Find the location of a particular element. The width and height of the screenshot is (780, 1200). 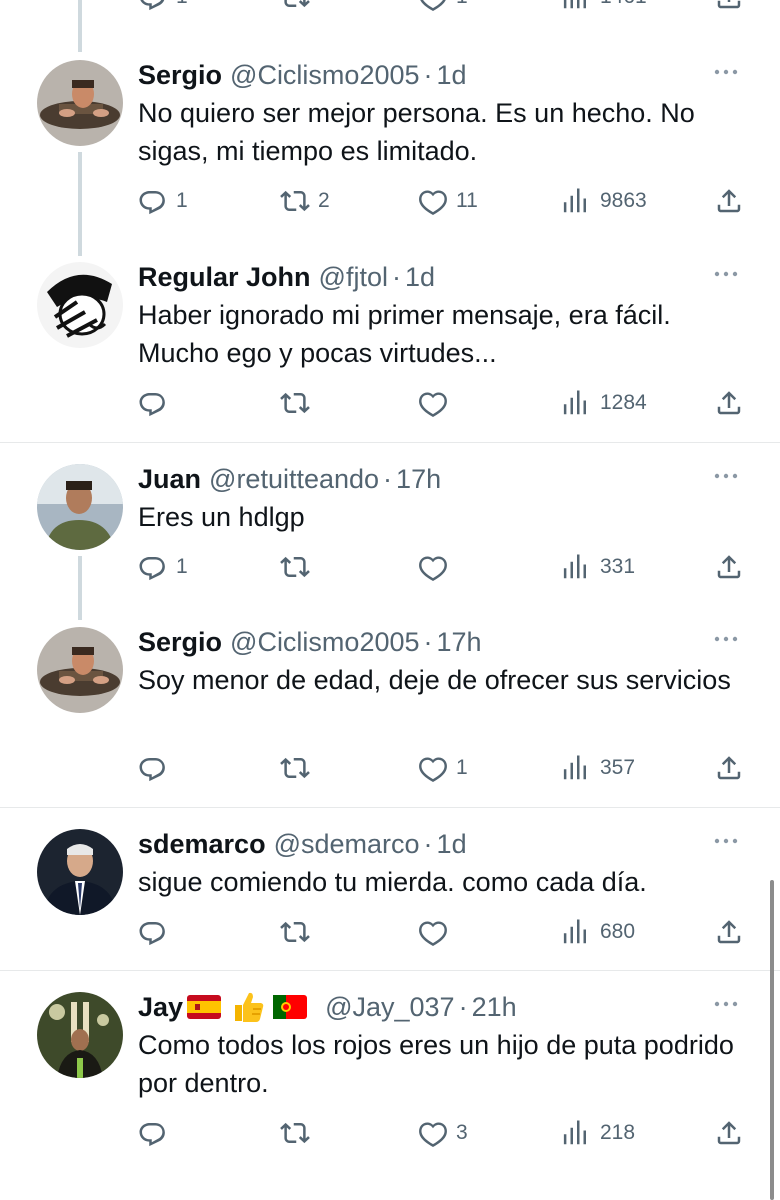

views-button: 1461 is located at coordinates (604, 6).